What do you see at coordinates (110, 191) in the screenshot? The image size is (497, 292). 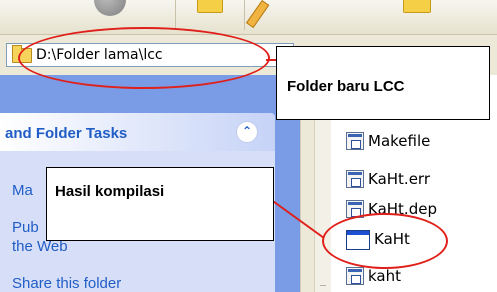 I see `callout-compile-text: Hasil kompilasi` at bounding box center [110, 191].